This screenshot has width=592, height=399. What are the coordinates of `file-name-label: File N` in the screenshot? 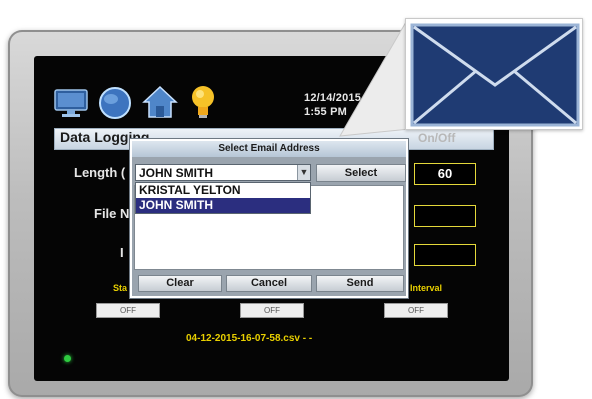 It's located at (112, 213).